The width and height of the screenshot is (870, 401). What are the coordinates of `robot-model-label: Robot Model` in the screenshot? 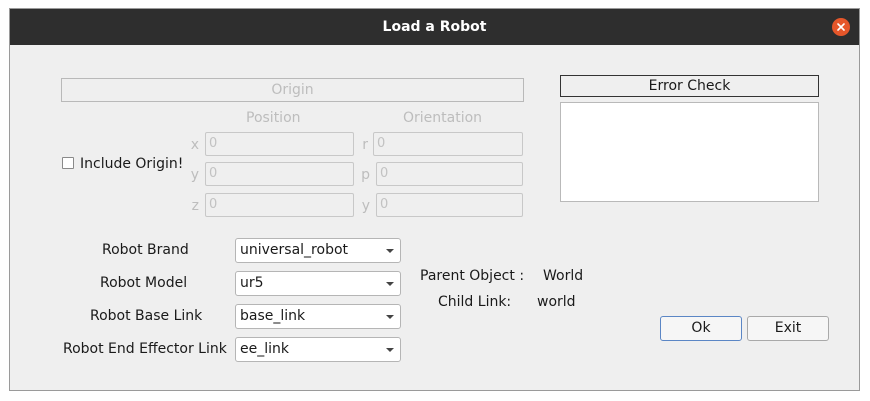 It's located at (144, 283).